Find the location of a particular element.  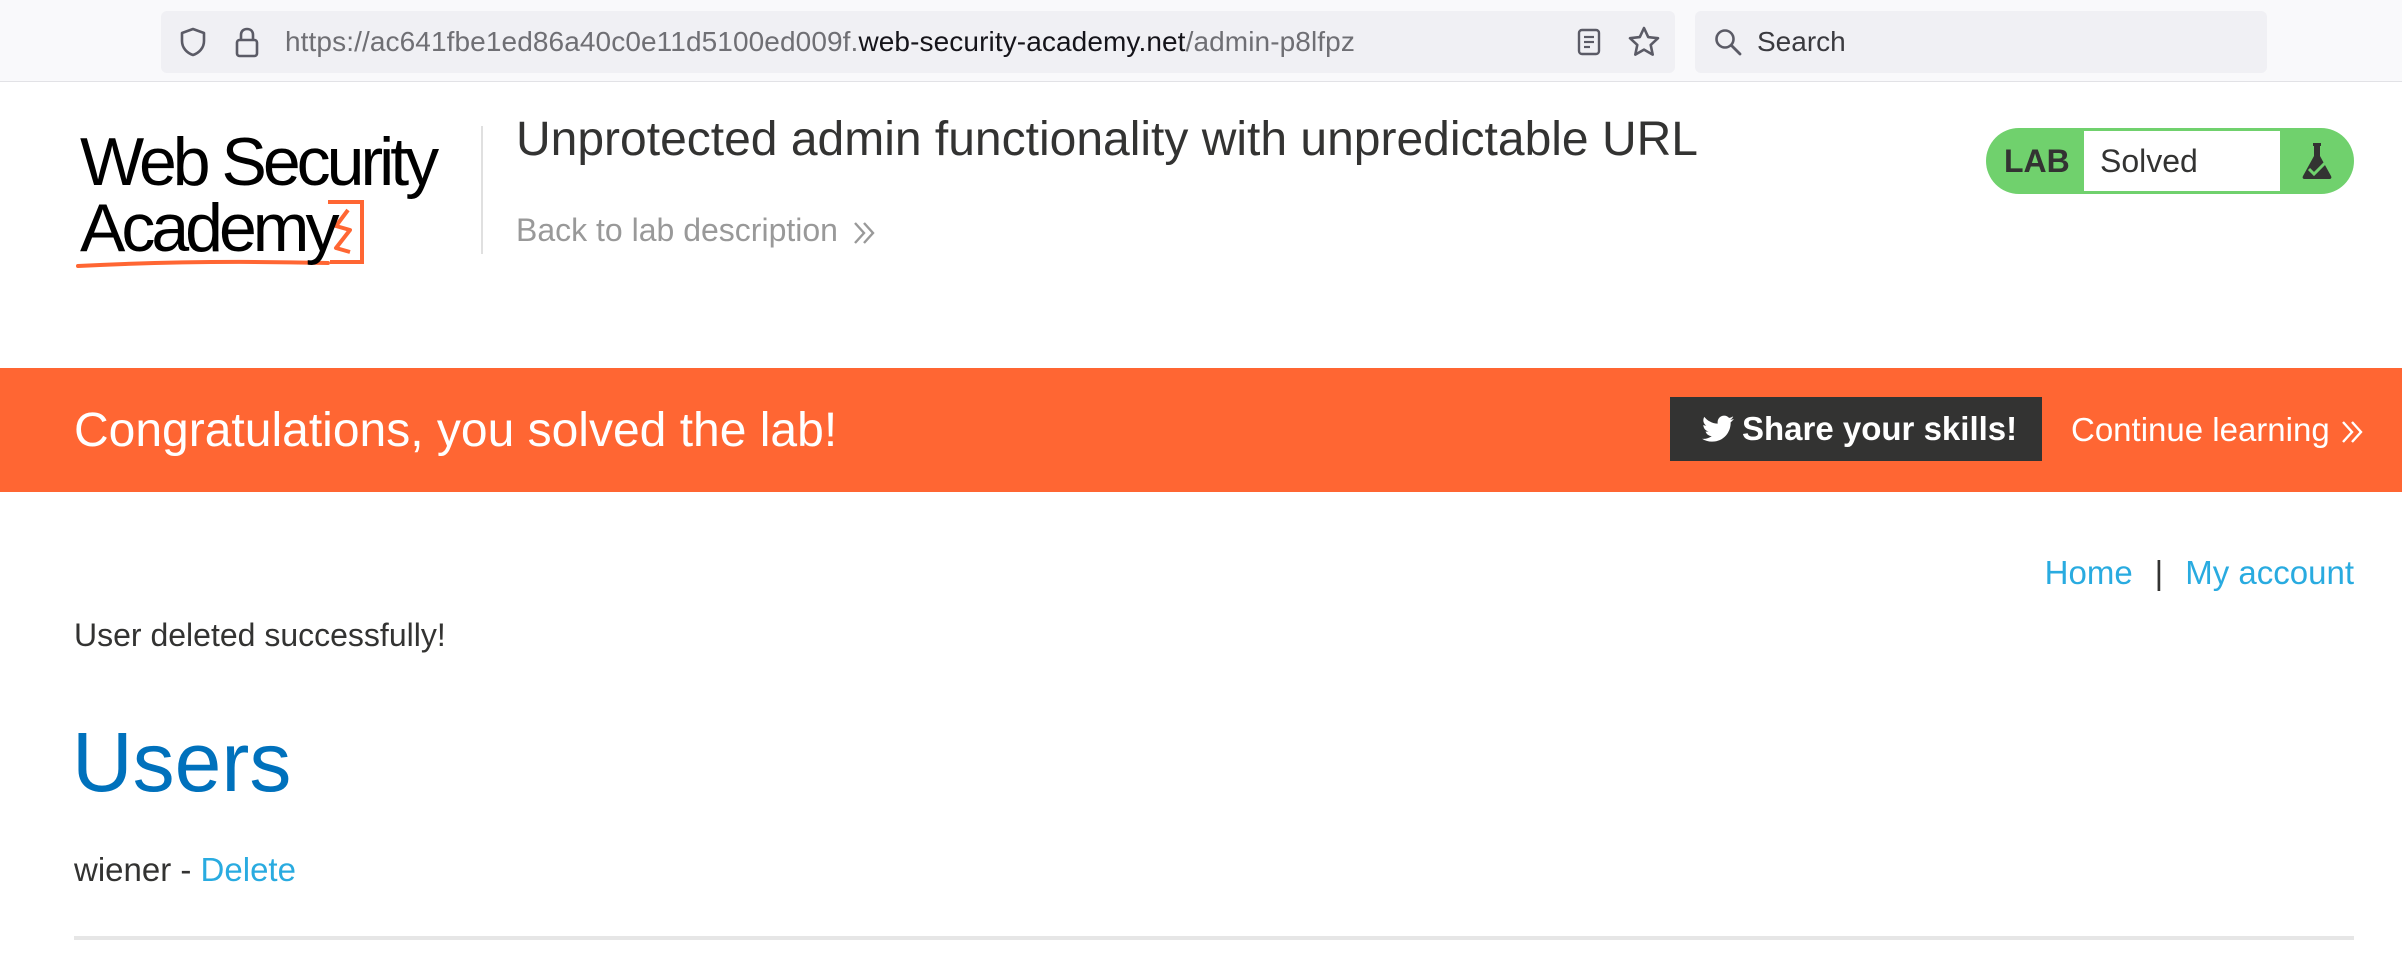

content-divider is located at coordinates (1214, 938).